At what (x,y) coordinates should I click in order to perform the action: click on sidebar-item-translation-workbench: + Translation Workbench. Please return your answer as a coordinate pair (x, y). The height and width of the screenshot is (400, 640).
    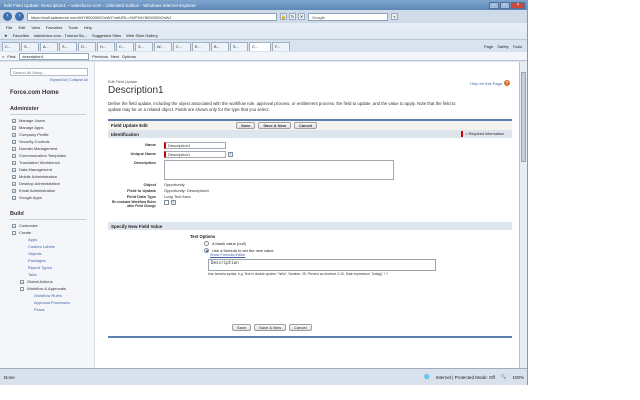
    Looking at the image, I should click on (53, 162).